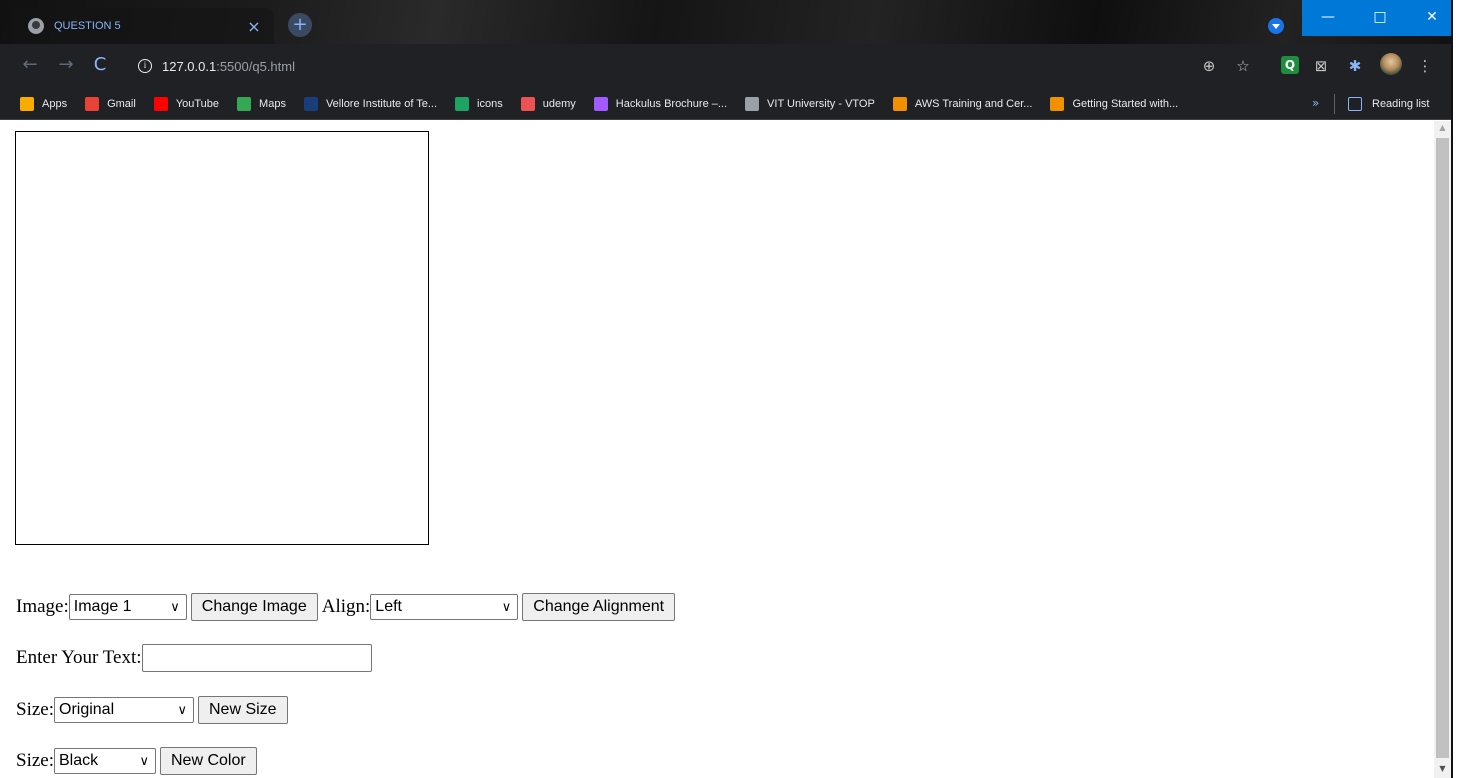  What do you see at coordinates (1334, 104) in the screenshot?
I see `bookmarks-divider` at bounding box center [1334, 104].